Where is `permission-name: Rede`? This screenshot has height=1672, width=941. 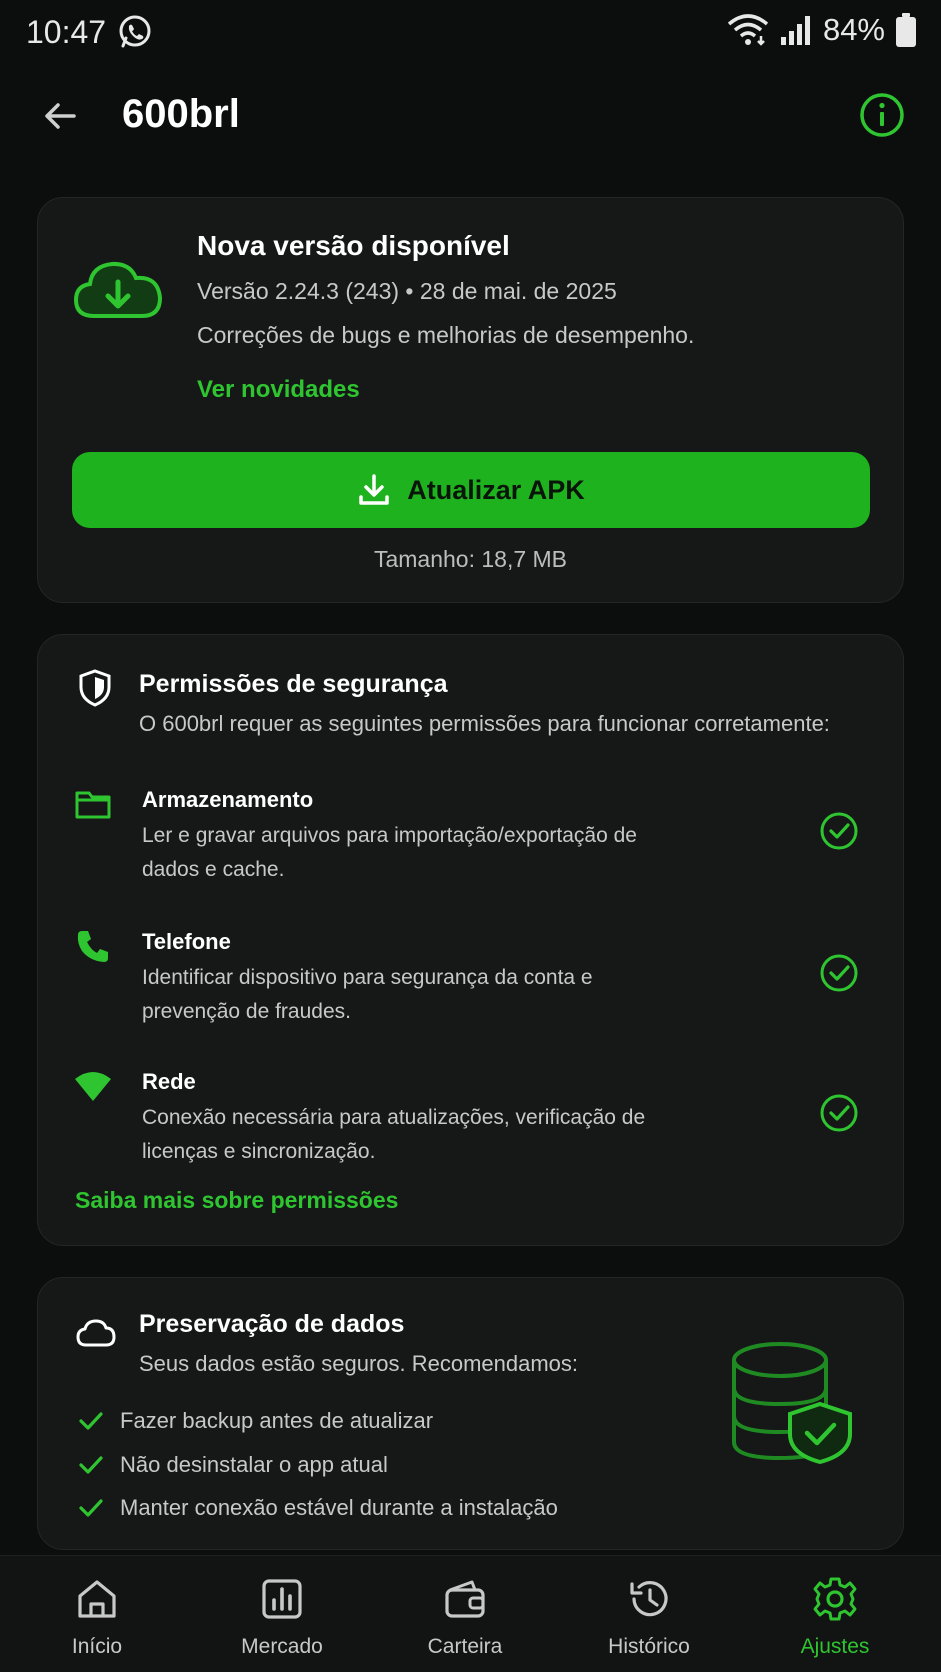
permission-name: Rede is located at coordinates (169, 1081).